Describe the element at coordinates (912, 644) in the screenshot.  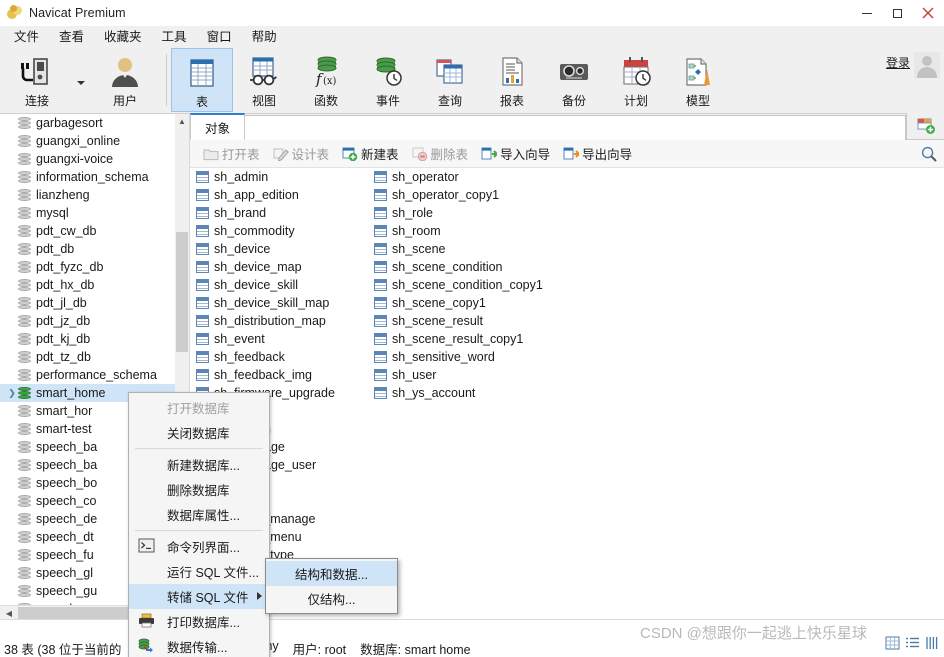
I see `detail-view-icon` at that location.